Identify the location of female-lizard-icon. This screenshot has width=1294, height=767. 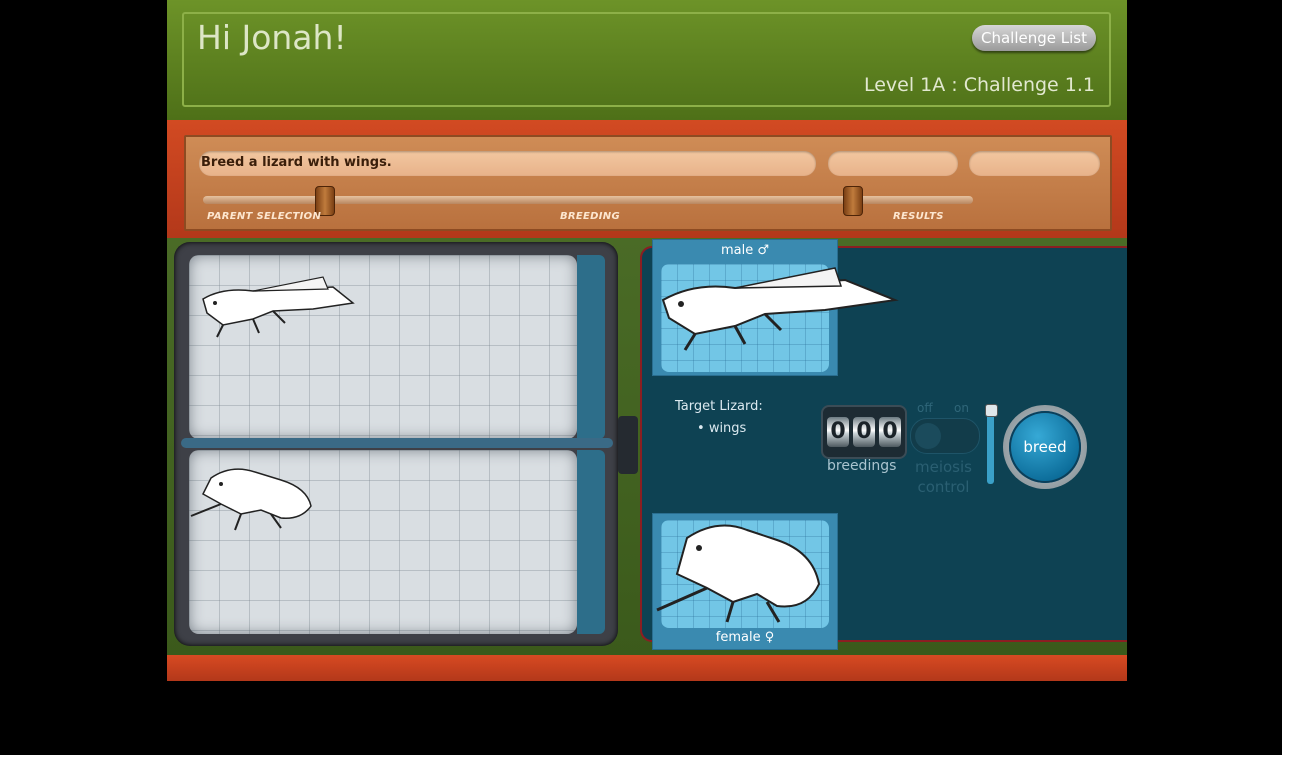
(251, 499).